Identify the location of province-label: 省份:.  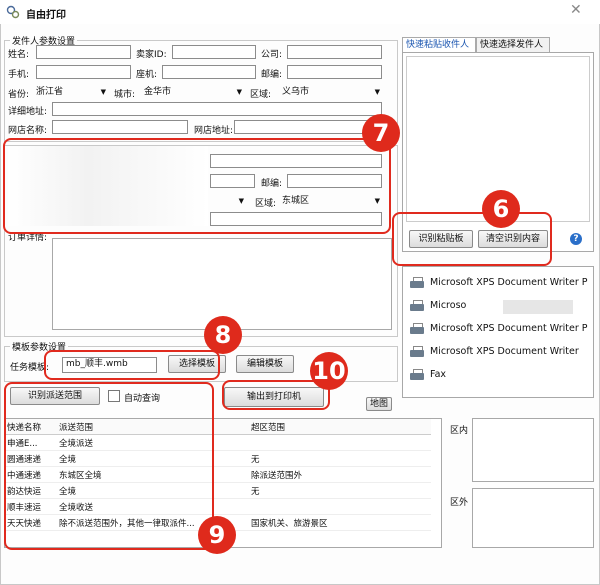
(19, 95).